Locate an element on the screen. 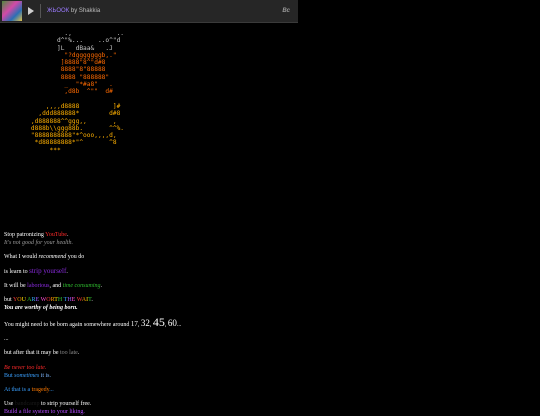  bandcamp-logo: Bc is located at coordinates (286, 11).